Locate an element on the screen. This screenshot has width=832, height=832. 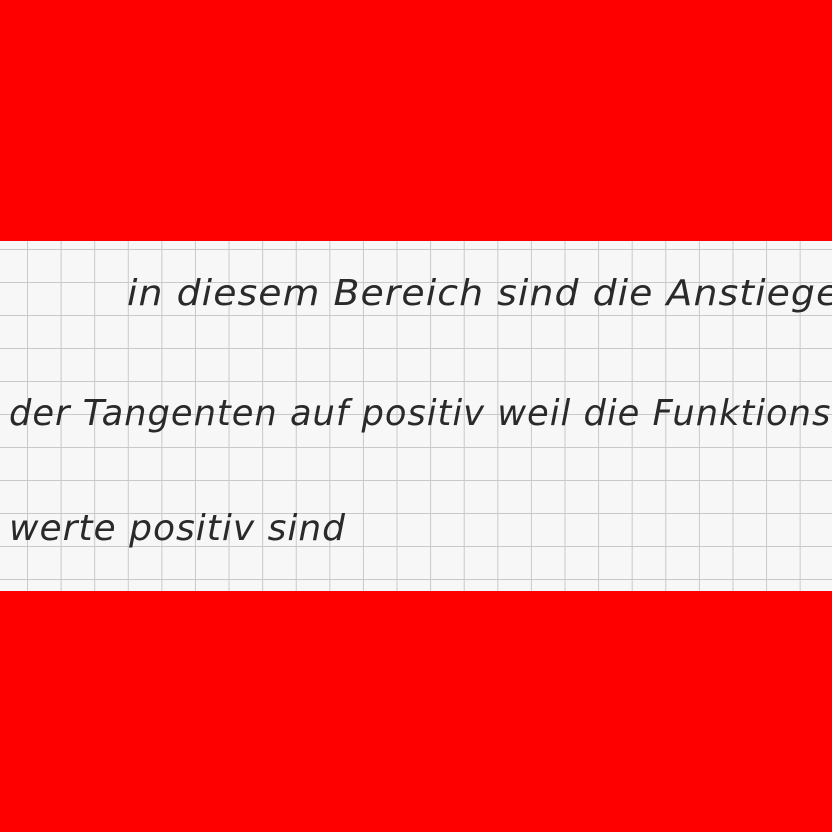
handwritten-line-3: werte positiv sind is located at coordinates (178, 528).